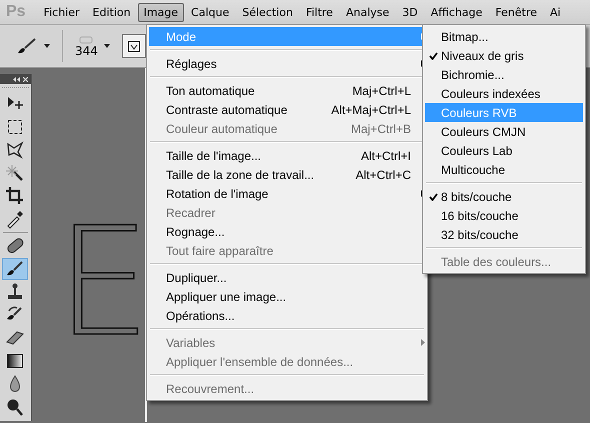  Describe the element at coordinates (456, 12) in the screenshot. I see `menu-bar-item: Affichage` at that location.